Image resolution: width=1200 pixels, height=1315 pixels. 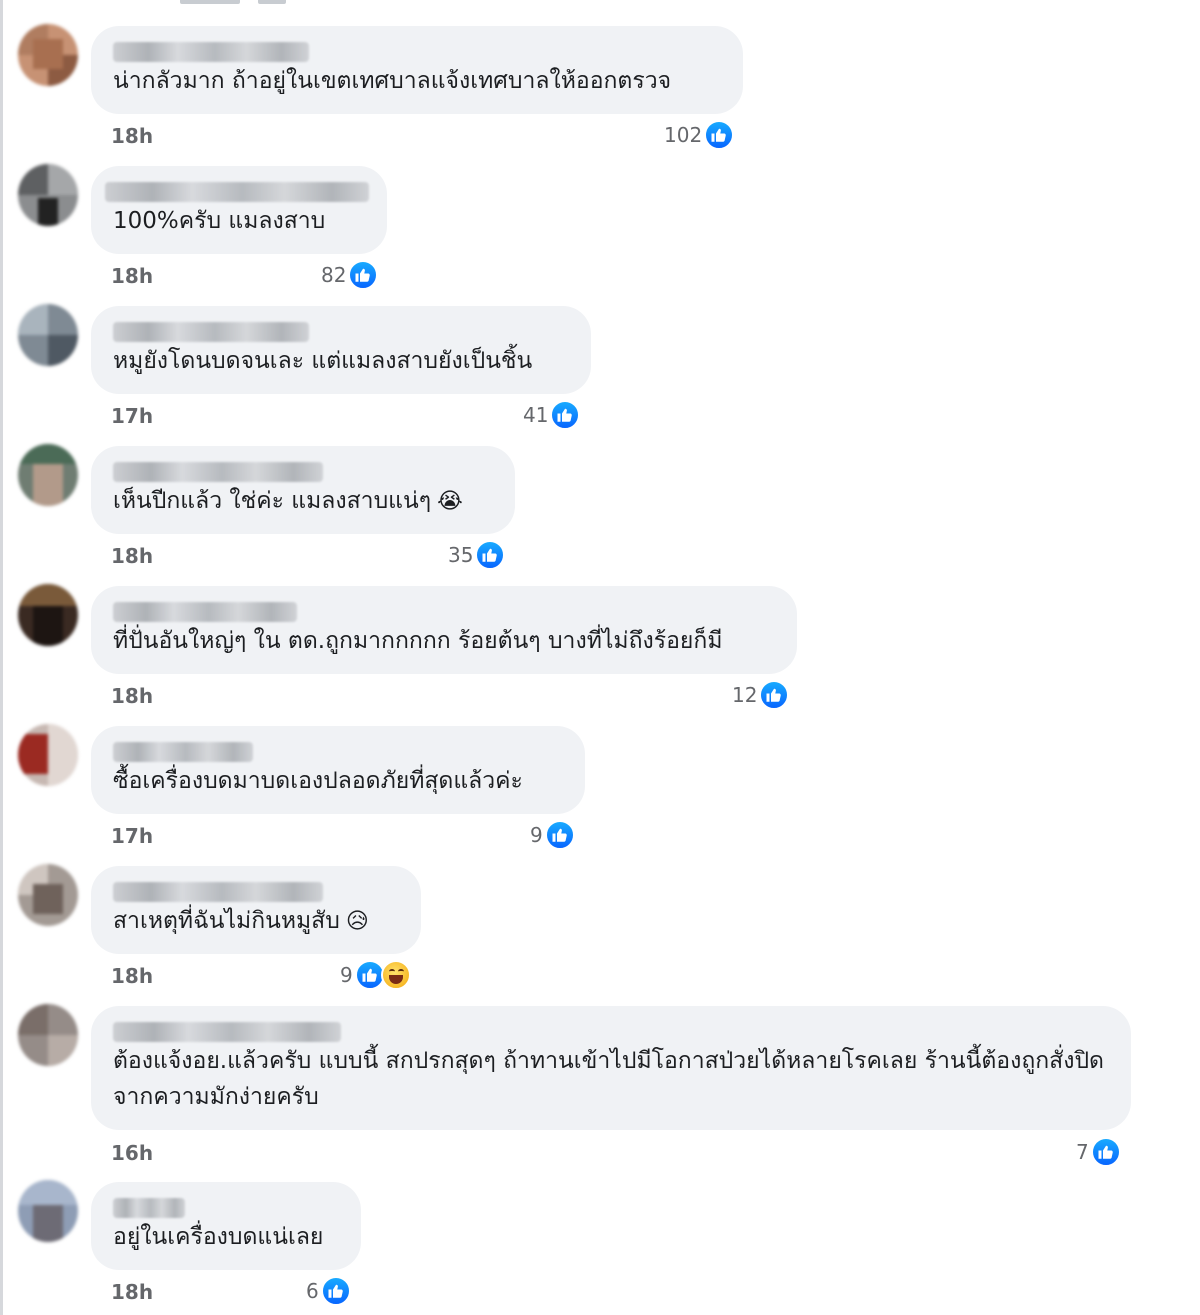 I want to click on sad-relieved-face-emoji: 😥, so click(x=357, y=921).